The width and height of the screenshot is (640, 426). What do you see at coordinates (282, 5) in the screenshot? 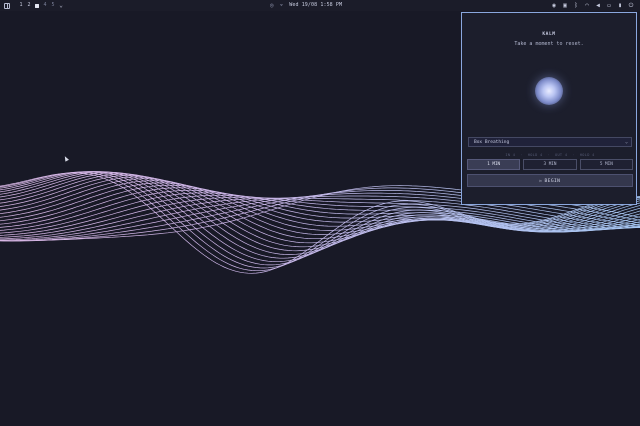
I see `wifi-status-icon: ⌔` at bounding box center [282, 5].